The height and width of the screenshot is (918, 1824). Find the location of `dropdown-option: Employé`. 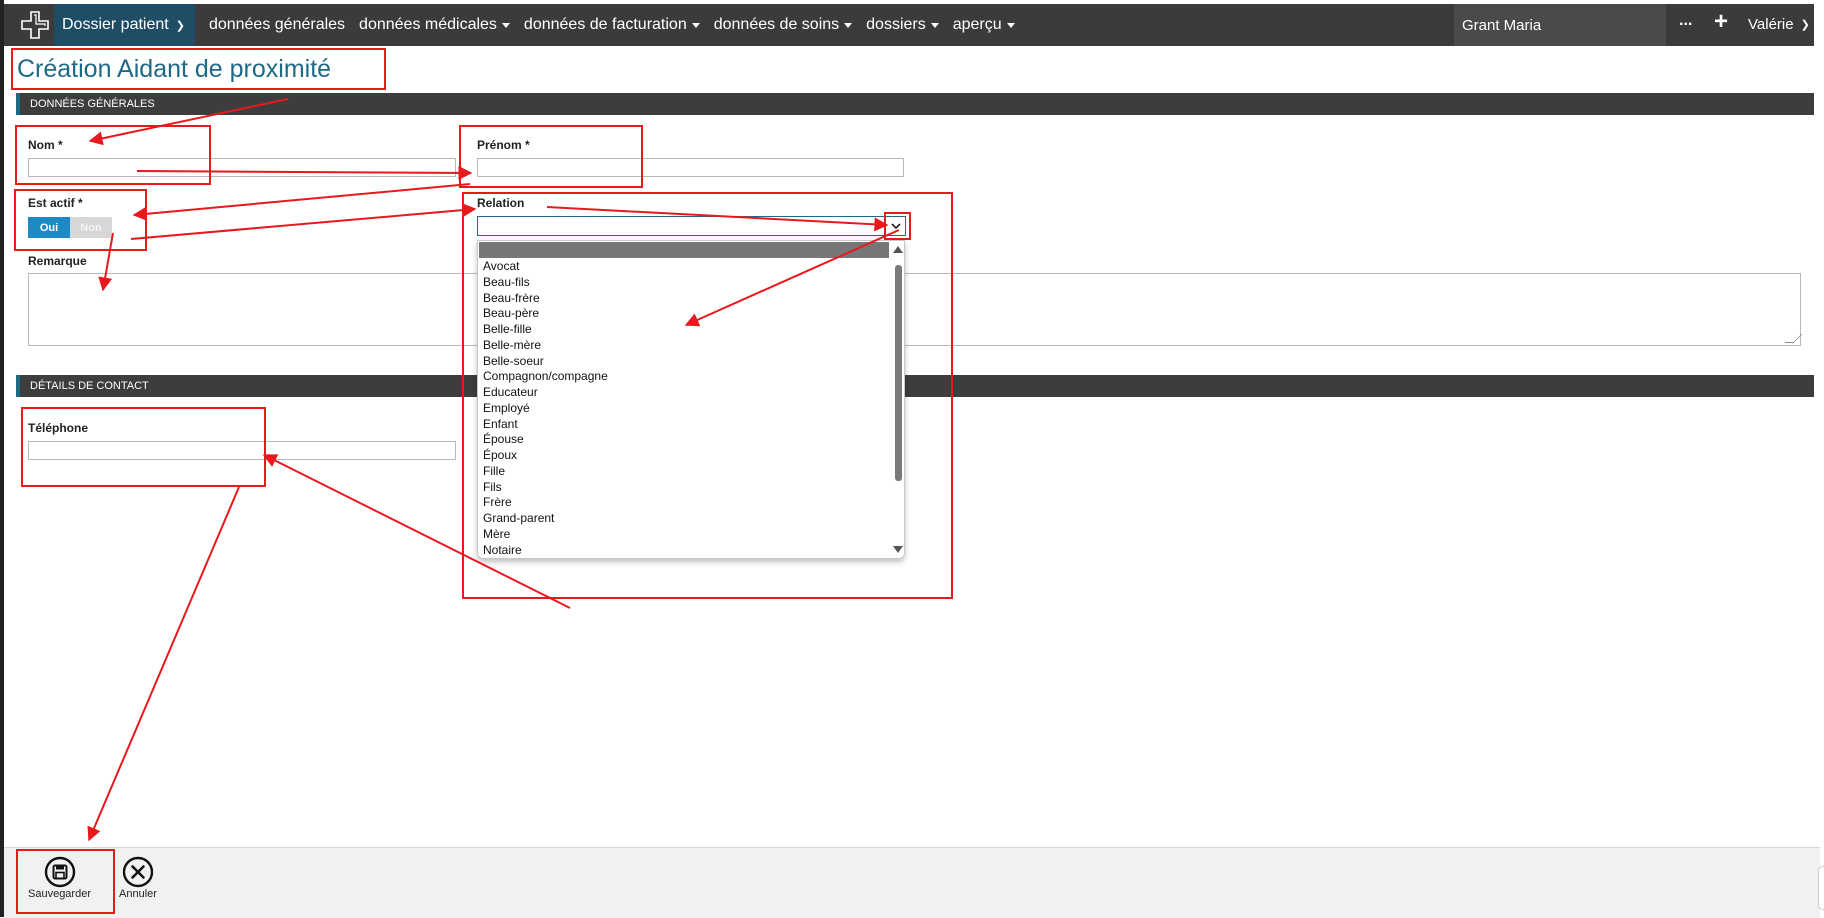

dropdown-option: Employé is located at coordinates (545, 409).